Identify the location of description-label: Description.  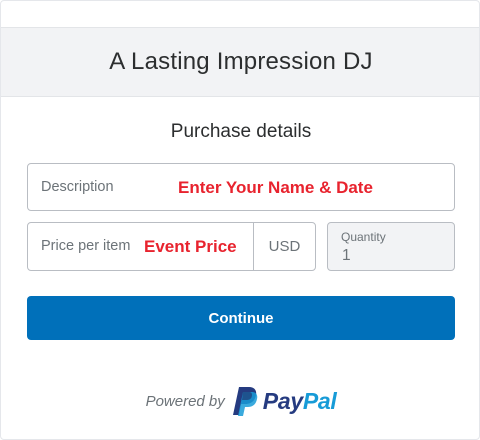
(77, 187).